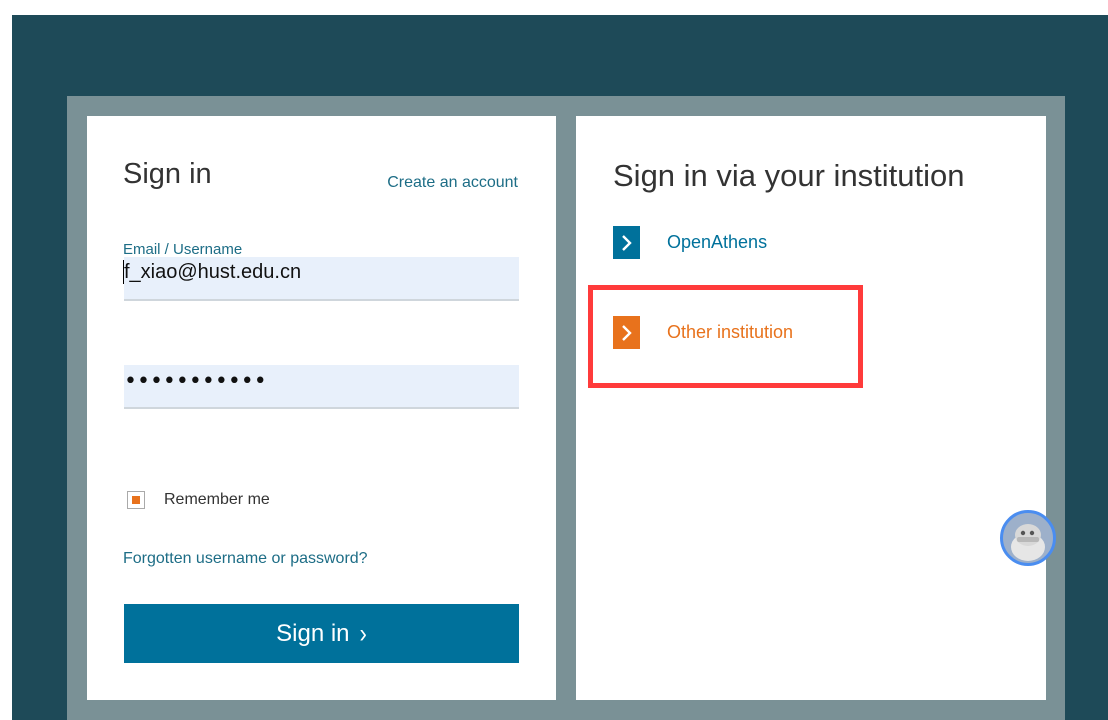  I want to click on remember-me-row: Remember me, so click(198, 500).